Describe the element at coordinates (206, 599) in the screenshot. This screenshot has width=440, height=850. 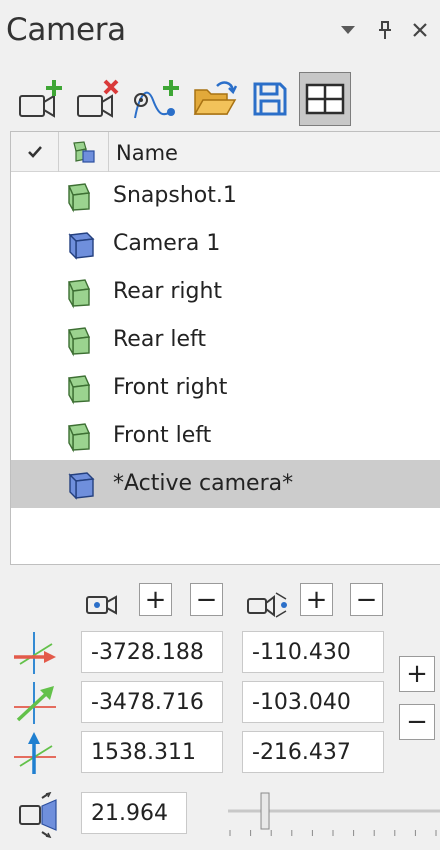
I see `position-minus-button: −` at that location.